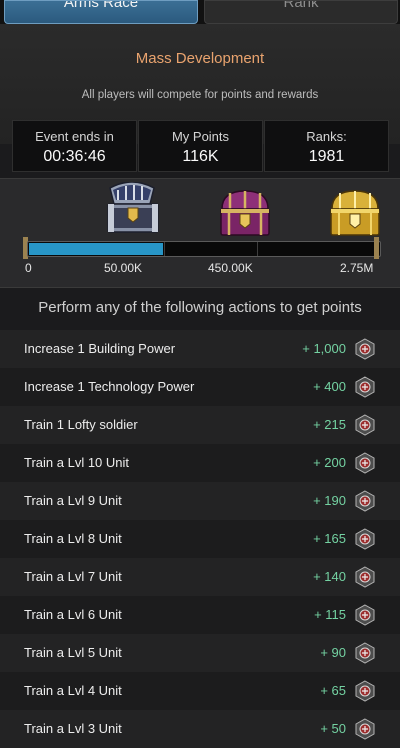 This screenshot has height=748, width=400. Describe the element at coordinates (200, 653) in the screenshot. I see `list-item: Train a Lvl 5 Unit + 90` at that location.